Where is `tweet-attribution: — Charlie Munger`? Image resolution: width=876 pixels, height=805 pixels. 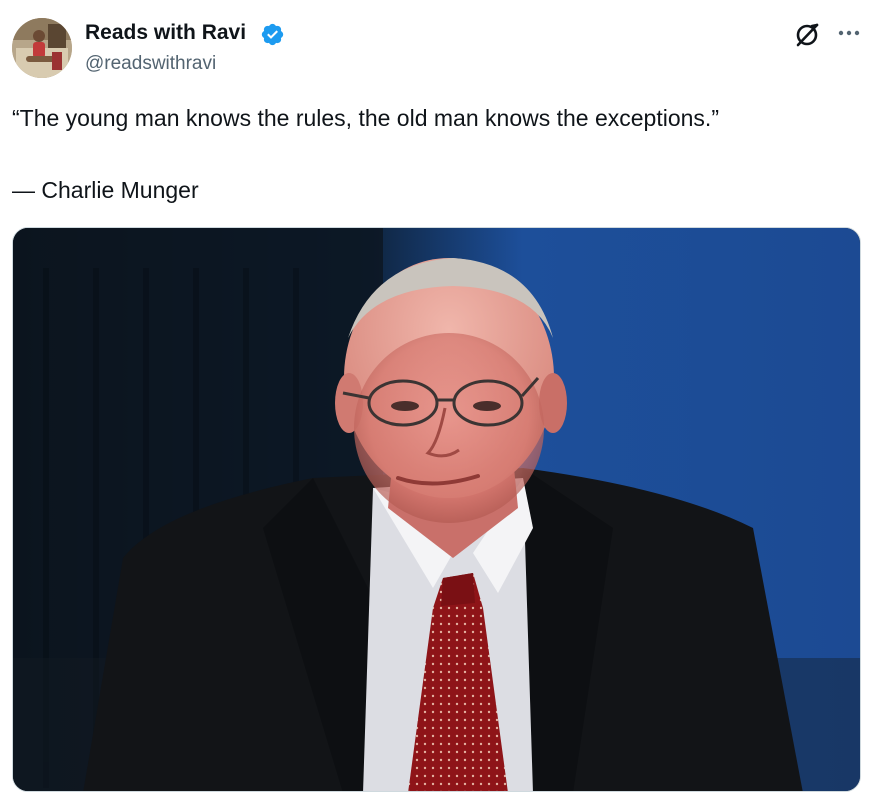
tweet-attribution: — Charlie Munger is located at coordinates (105, 190).